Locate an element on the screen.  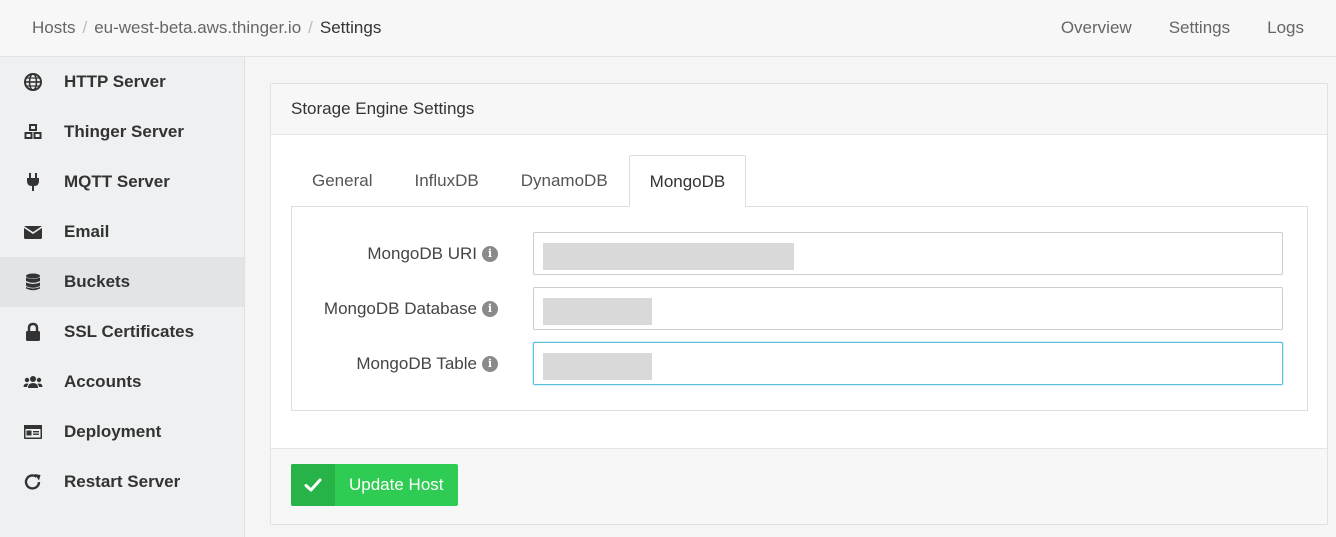
sidebar-item-label: SSL Certificates is located at coordinates (129, 331).